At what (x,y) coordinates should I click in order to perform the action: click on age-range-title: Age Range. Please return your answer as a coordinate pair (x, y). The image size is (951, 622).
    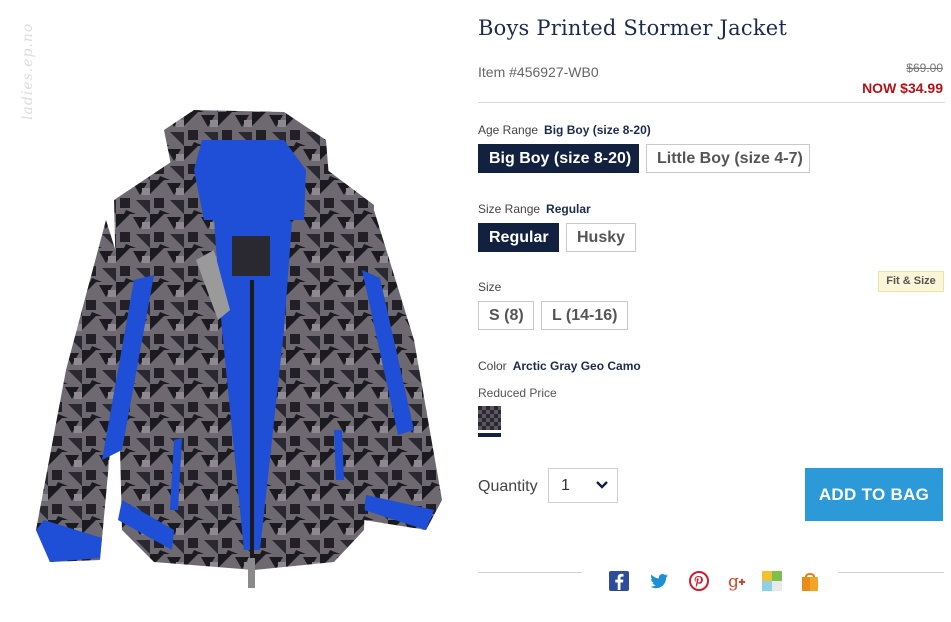
    Looking at the image, I should click on (508, 130).